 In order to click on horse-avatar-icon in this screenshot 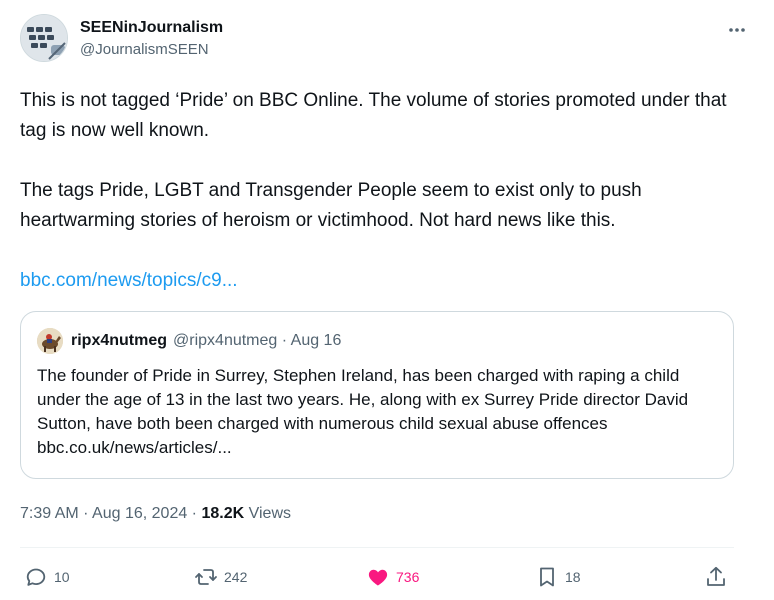, I will do `click(50, 341)`.